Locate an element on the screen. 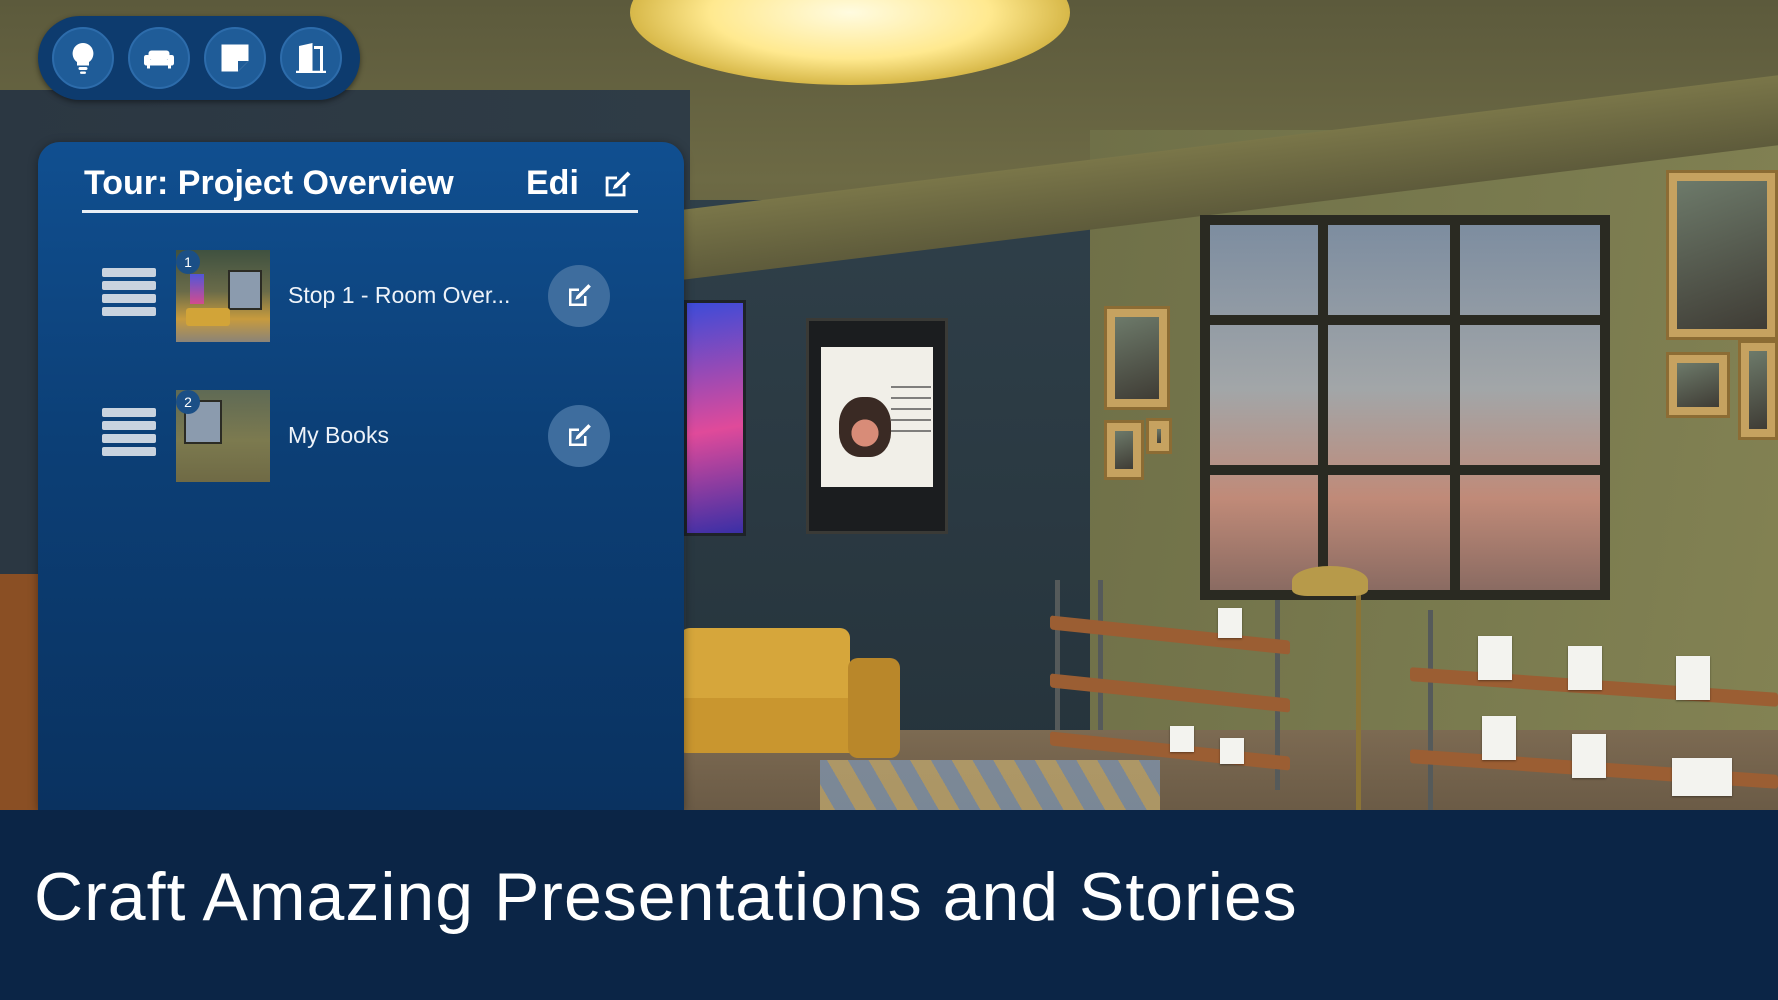 Image resolution: width=1778 pixels, height=1000 pixels. lightbulb-icon is located at coordinates (83, 58).